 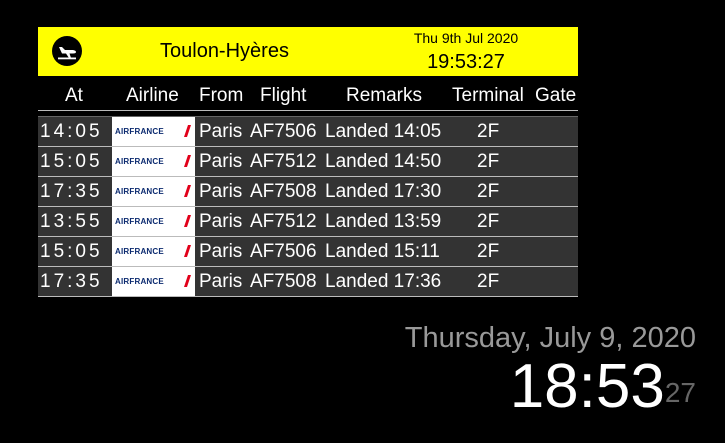 I want to click on col-remarks: Remarks, so click(x=384, y=95).